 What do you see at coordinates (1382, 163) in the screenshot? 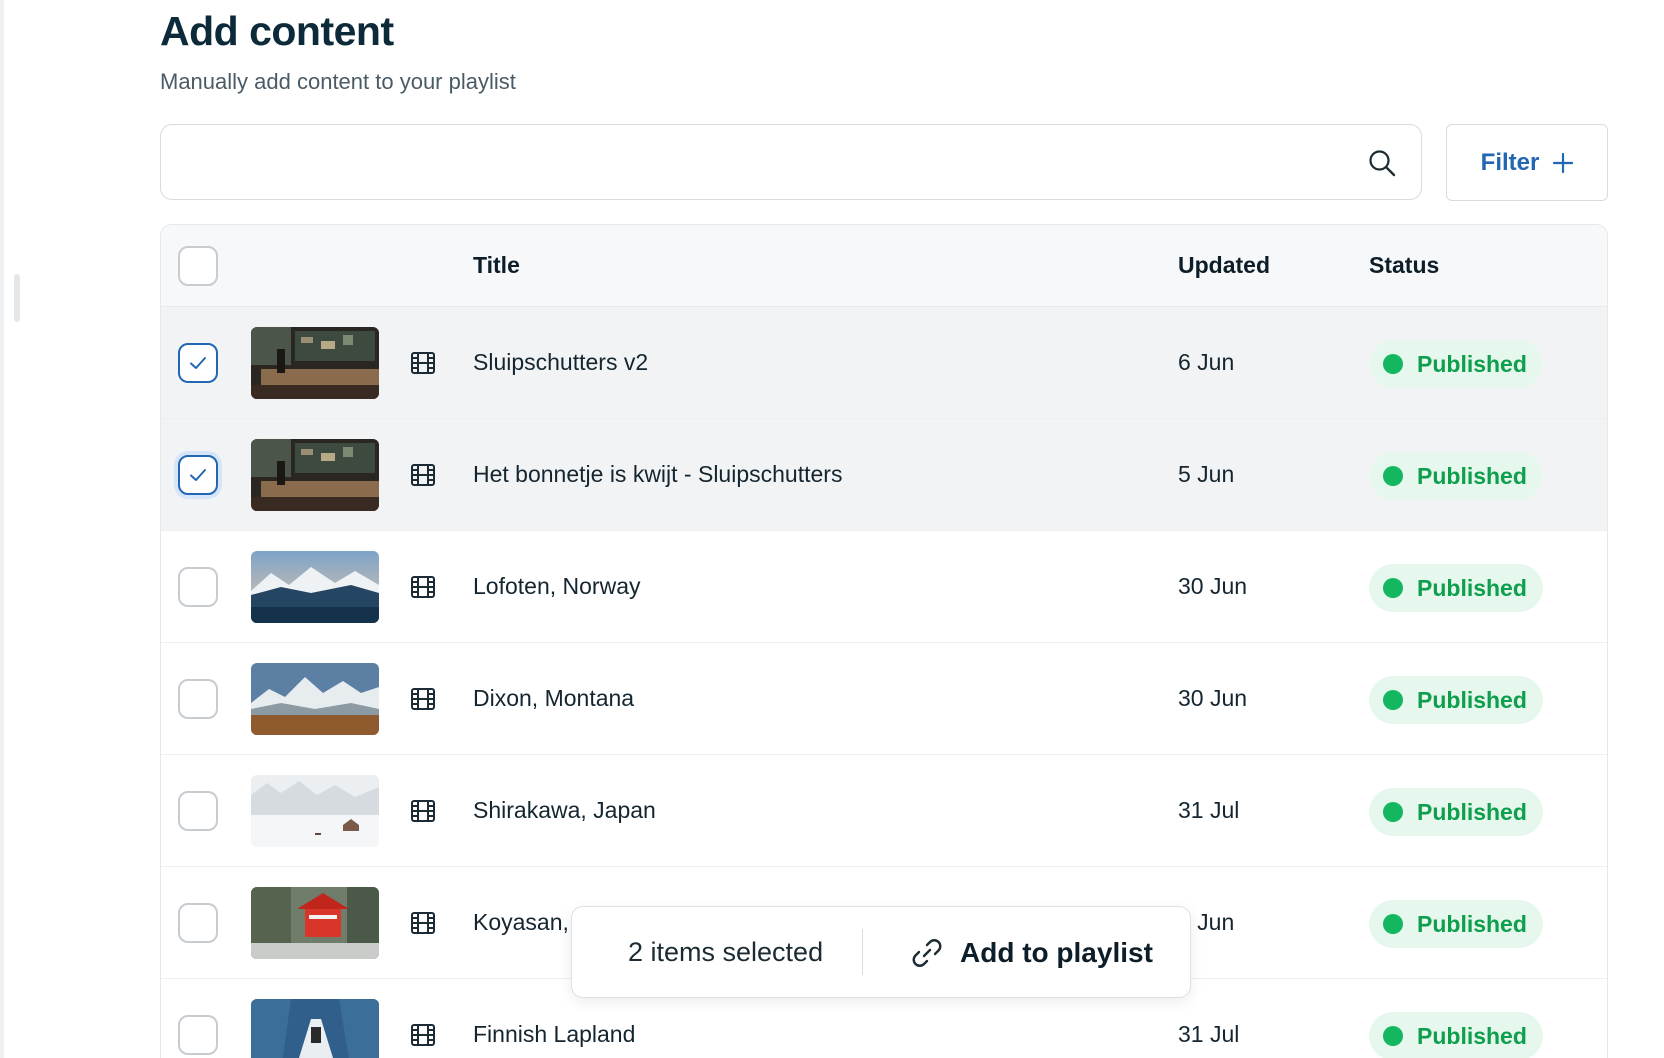
I see `search-icon` at bounding box center [1382, 163].